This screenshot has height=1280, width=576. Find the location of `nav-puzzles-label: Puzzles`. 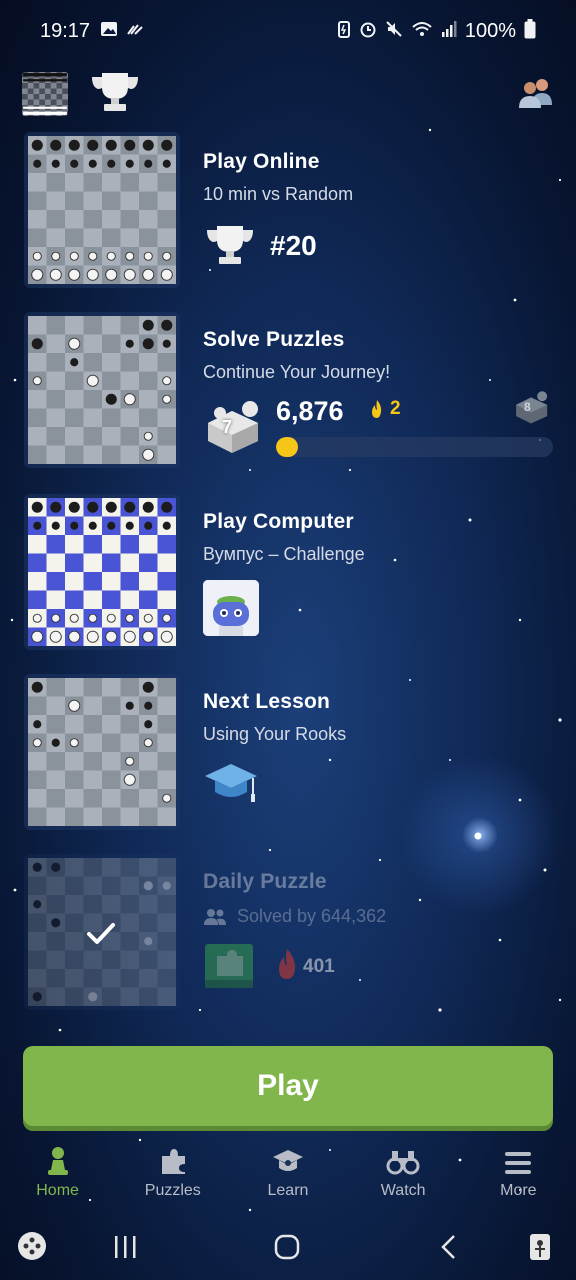

nav-puzzles-label: Puzzles is located at coordinates (172, 1190).